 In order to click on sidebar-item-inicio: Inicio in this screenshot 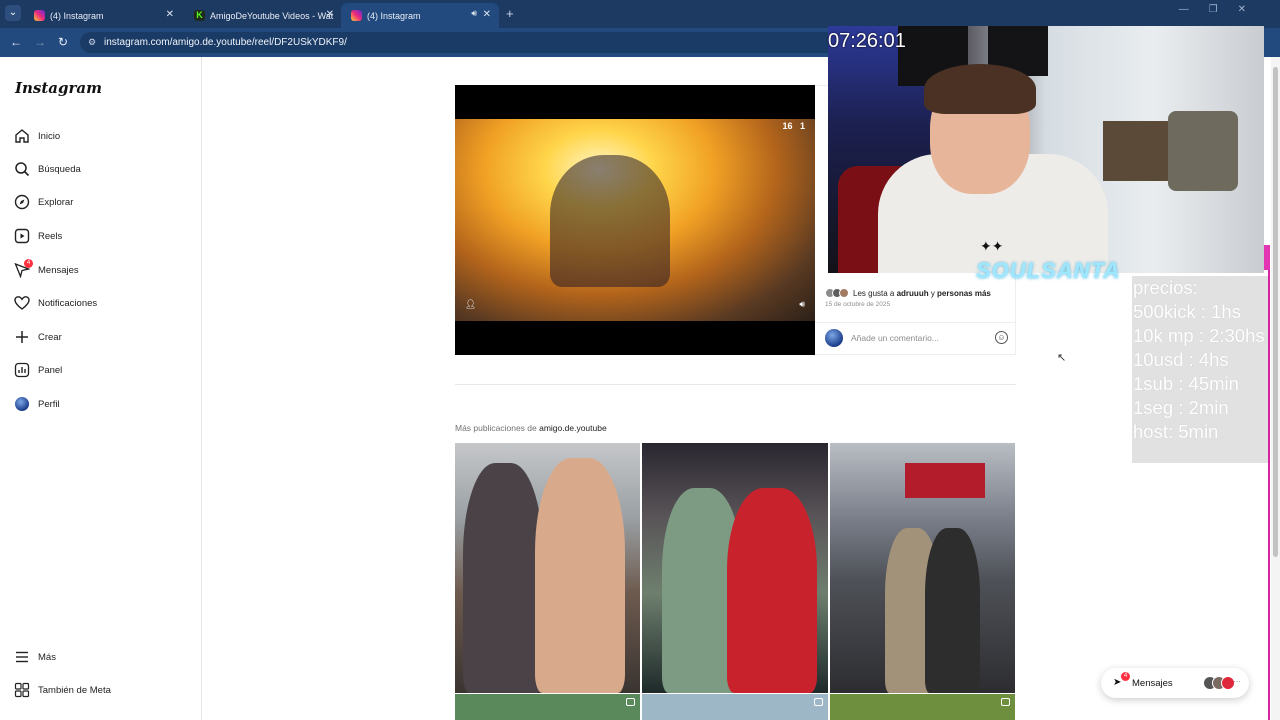, I will do `click(37, 136)`.